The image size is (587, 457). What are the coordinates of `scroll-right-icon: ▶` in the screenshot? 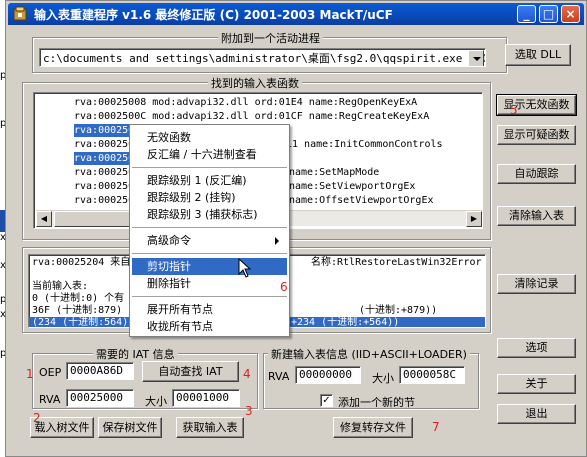 It's located at (474, 219).